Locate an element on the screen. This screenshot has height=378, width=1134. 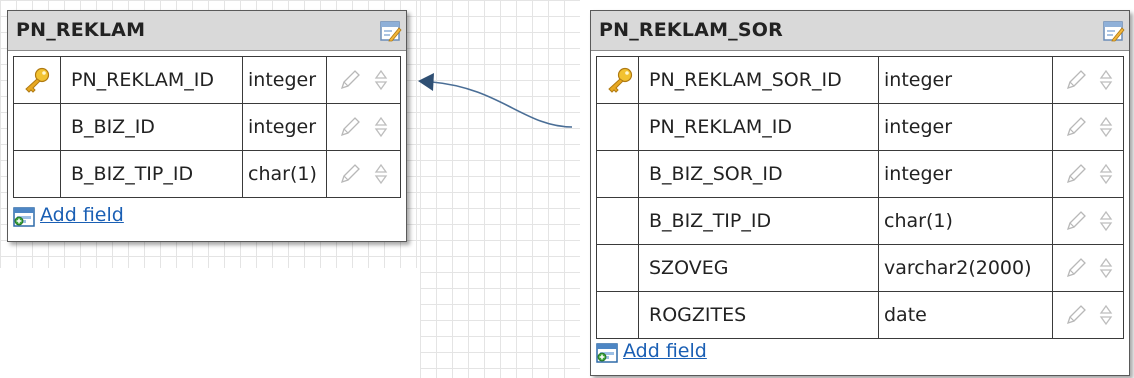
field-type: varchar2(2000) is located at coordinates (966, 268).